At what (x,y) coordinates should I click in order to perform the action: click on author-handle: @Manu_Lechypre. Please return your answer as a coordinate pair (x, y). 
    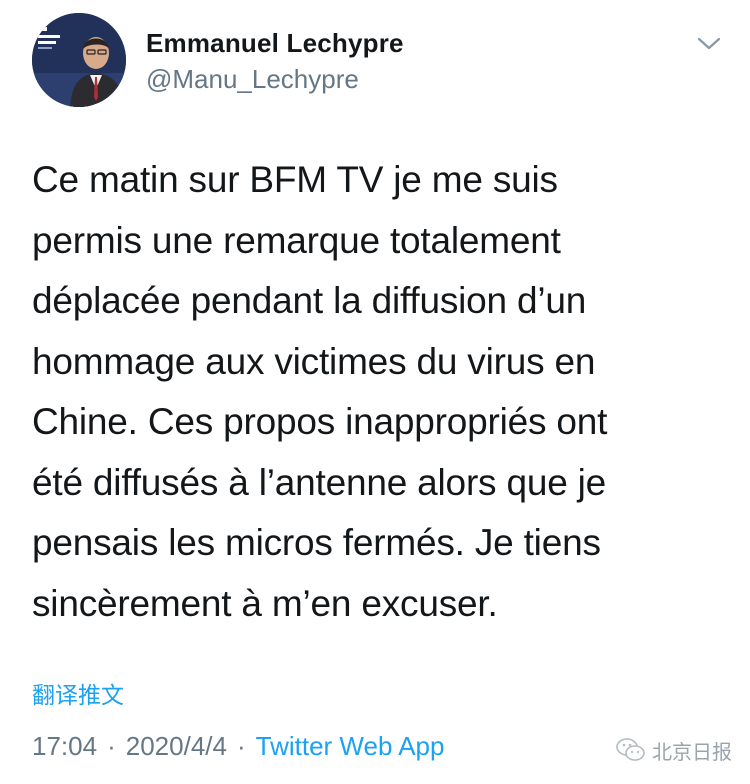
    Looking at the image, I should click on (252, 79).